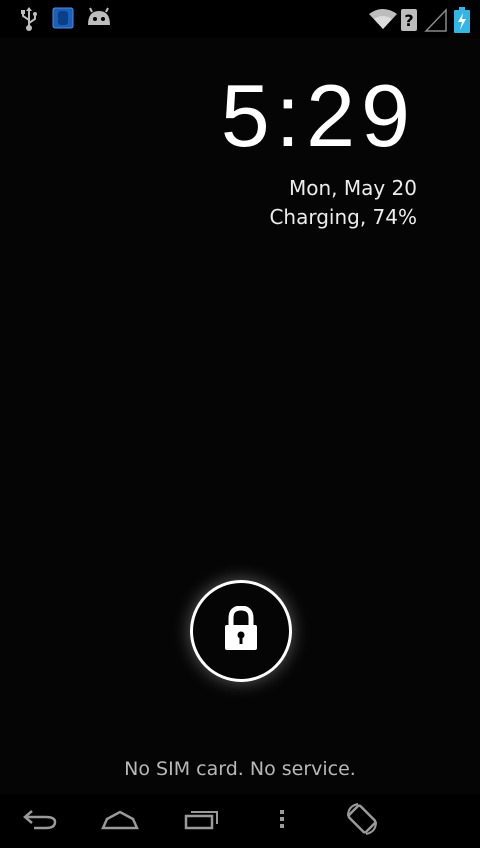  Describe the element at coordinates (240, 19) in the screenshot. I see `status-bar: ?` at that location.